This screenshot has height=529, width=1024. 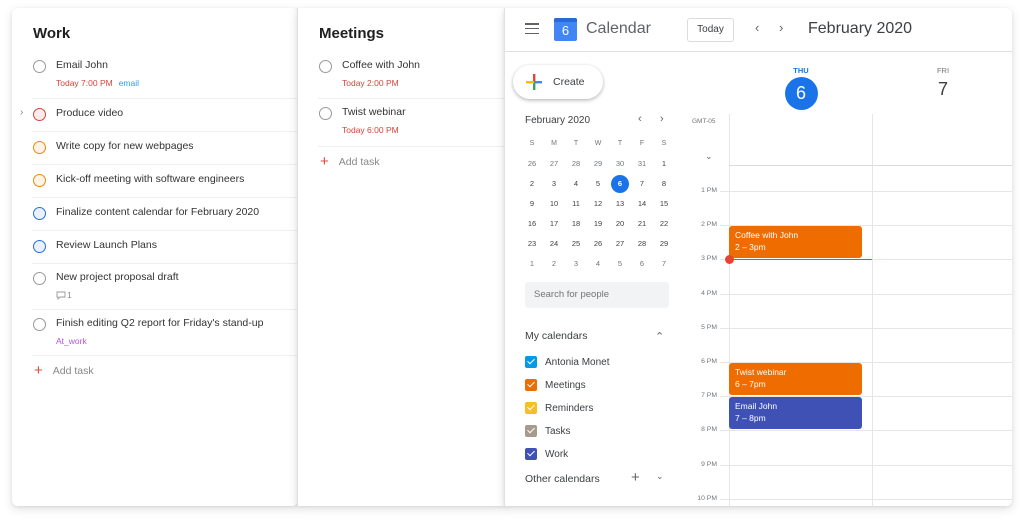 What do you see at coordinates (795, 379) in the screenshot?
I see `calendar-event: Twist webinar 6 – 7pm` at bounding box center [795, 379].